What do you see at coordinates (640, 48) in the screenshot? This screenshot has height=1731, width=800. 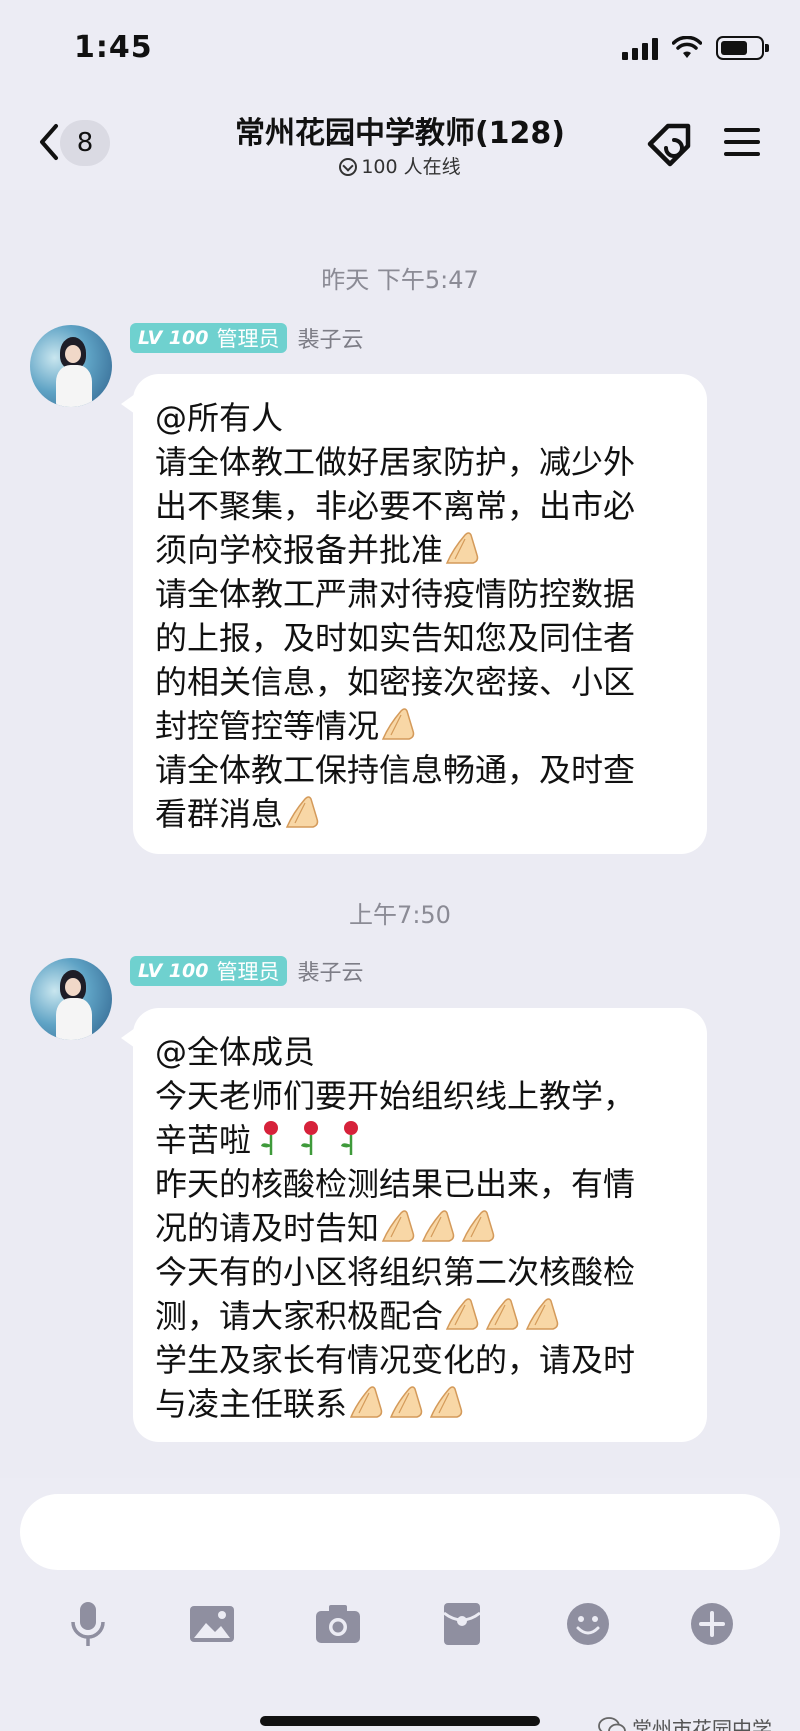 I see `cellular-signal-icon` at bounding box center [640, 48].